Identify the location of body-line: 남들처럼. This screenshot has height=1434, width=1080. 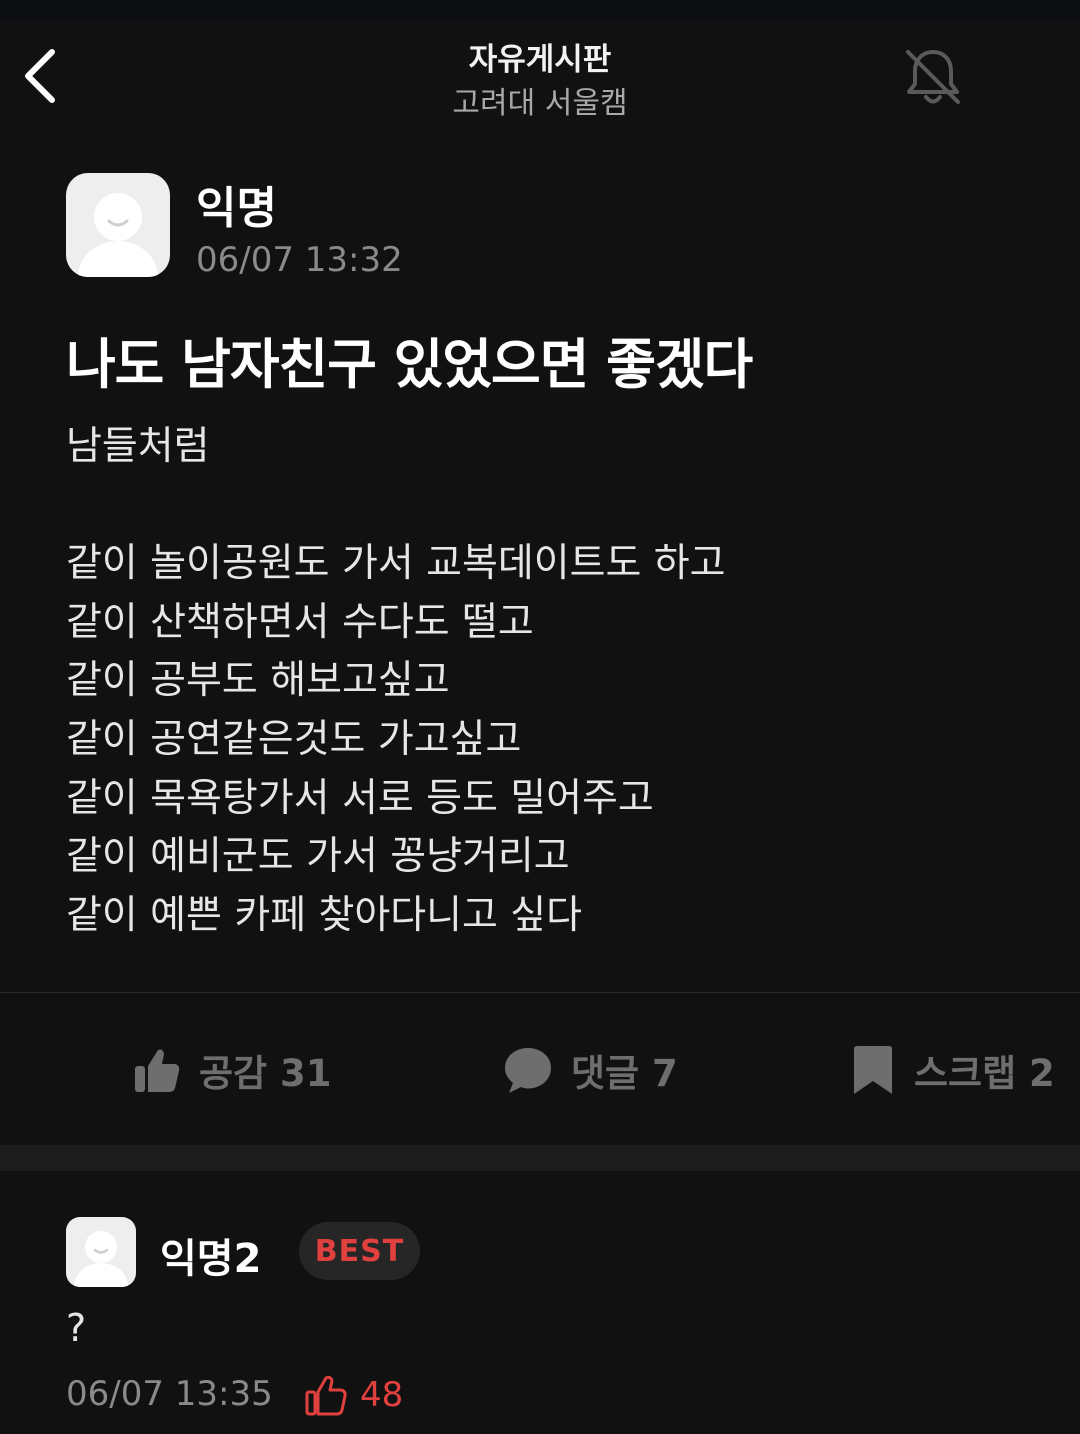
(138, 446).